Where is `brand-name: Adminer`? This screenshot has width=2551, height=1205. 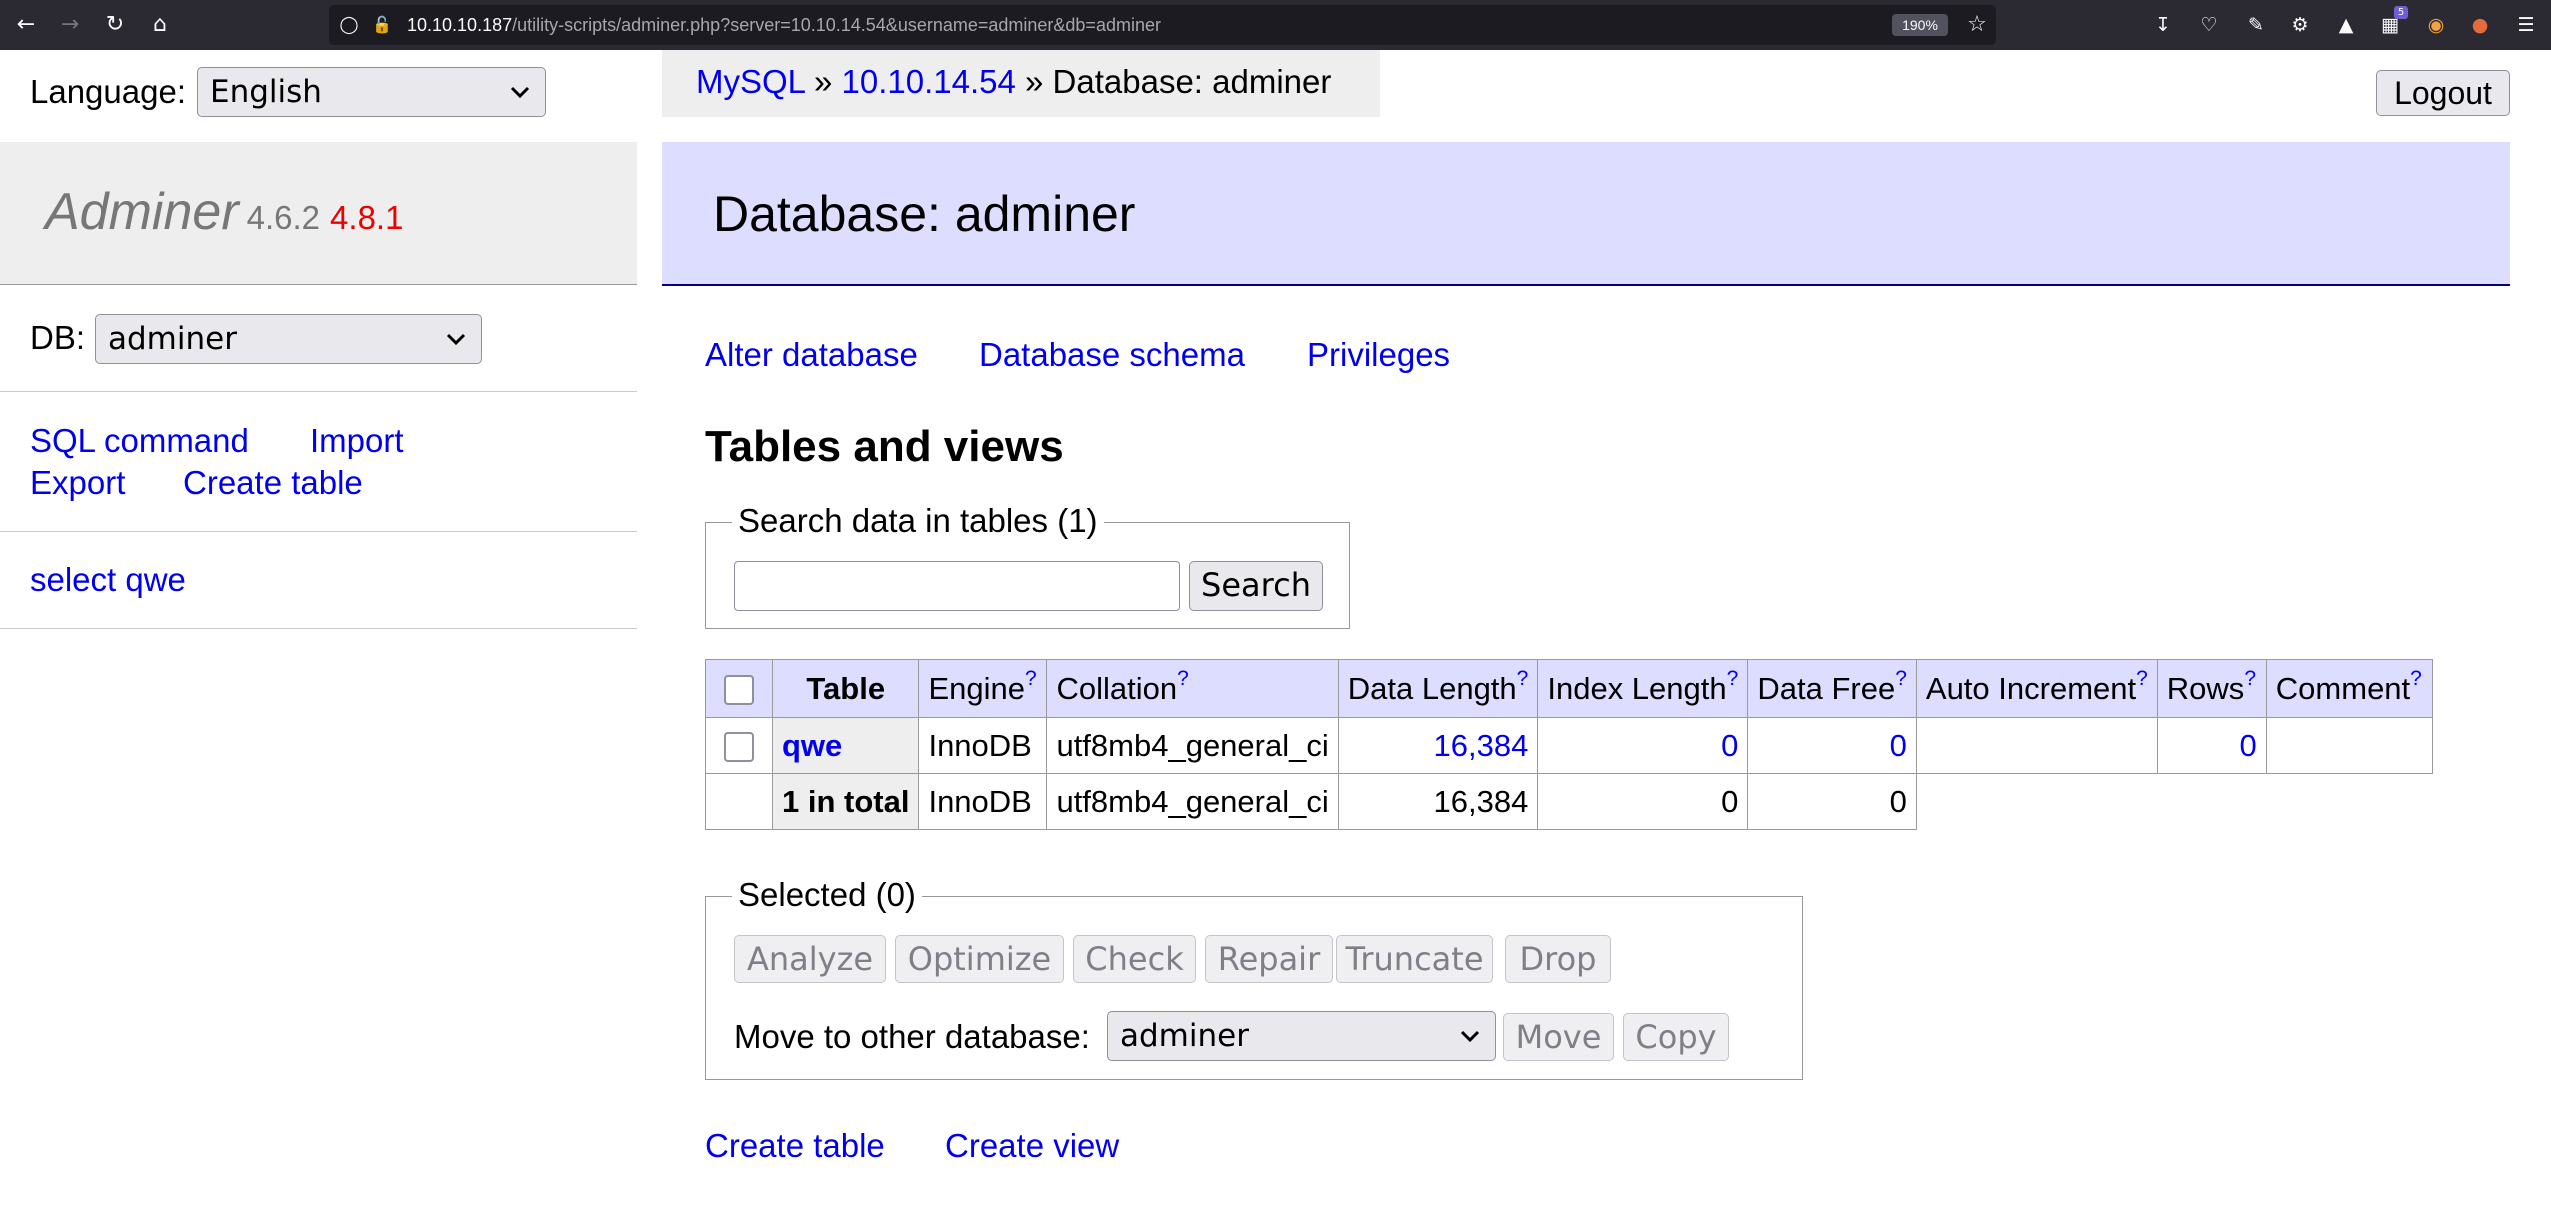 brand-name: Adminer is located at coordinates (142, 212).